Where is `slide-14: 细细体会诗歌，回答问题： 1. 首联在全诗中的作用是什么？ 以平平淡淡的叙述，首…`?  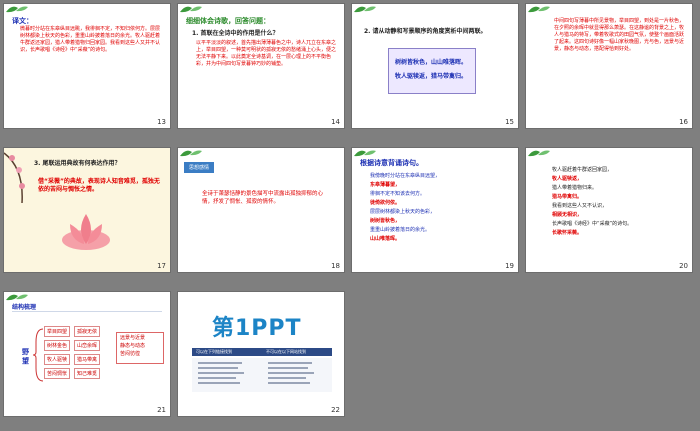
slide-14: 细细体会诗歌，回答问题： 1. 首联在全诗中的作用是什么？ 以平平淡淡的叙述，首… is located at coordinates (261, 66).